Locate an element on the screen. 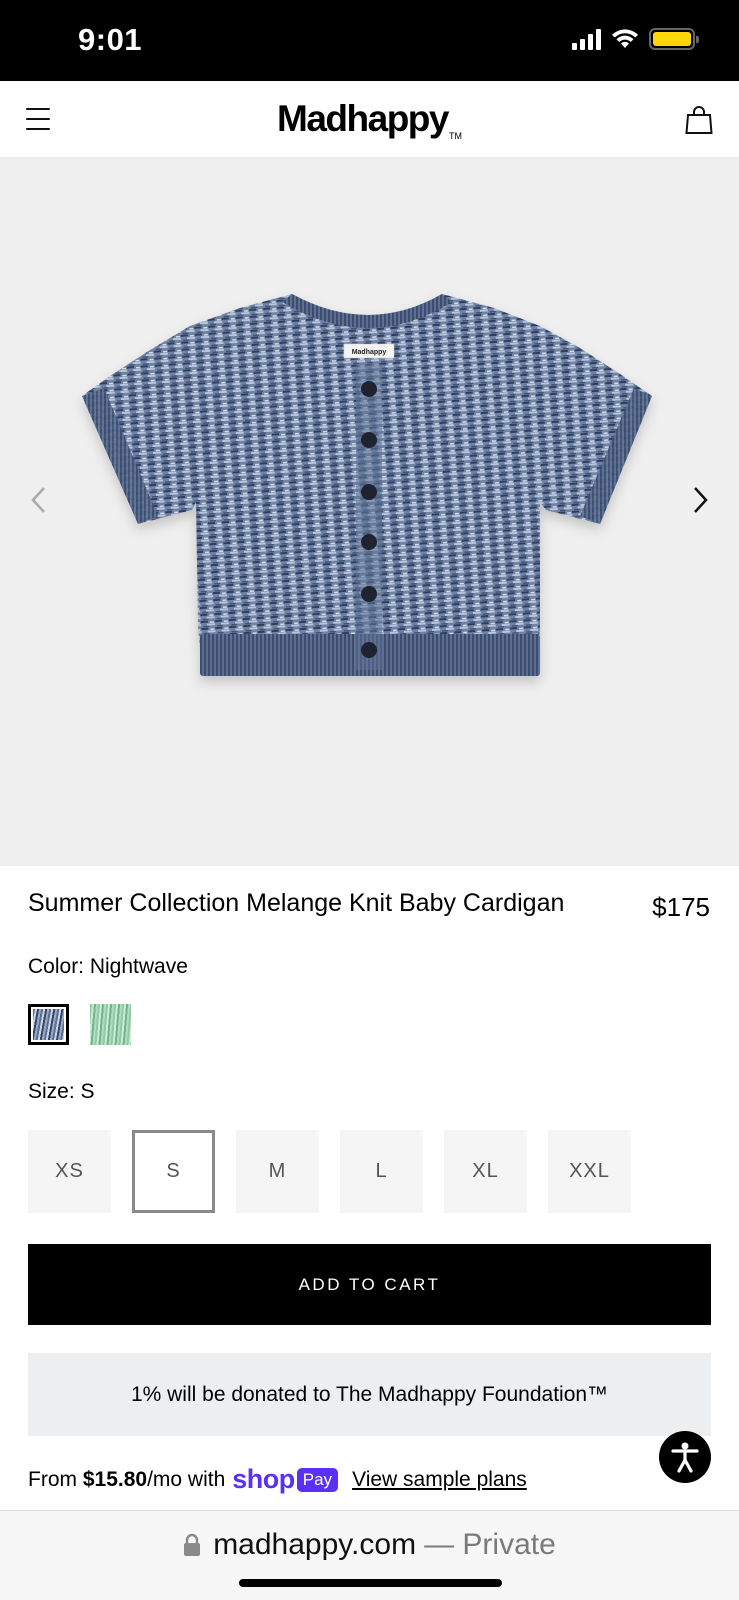  accessibility-button is located at coordinates (685, 1457).